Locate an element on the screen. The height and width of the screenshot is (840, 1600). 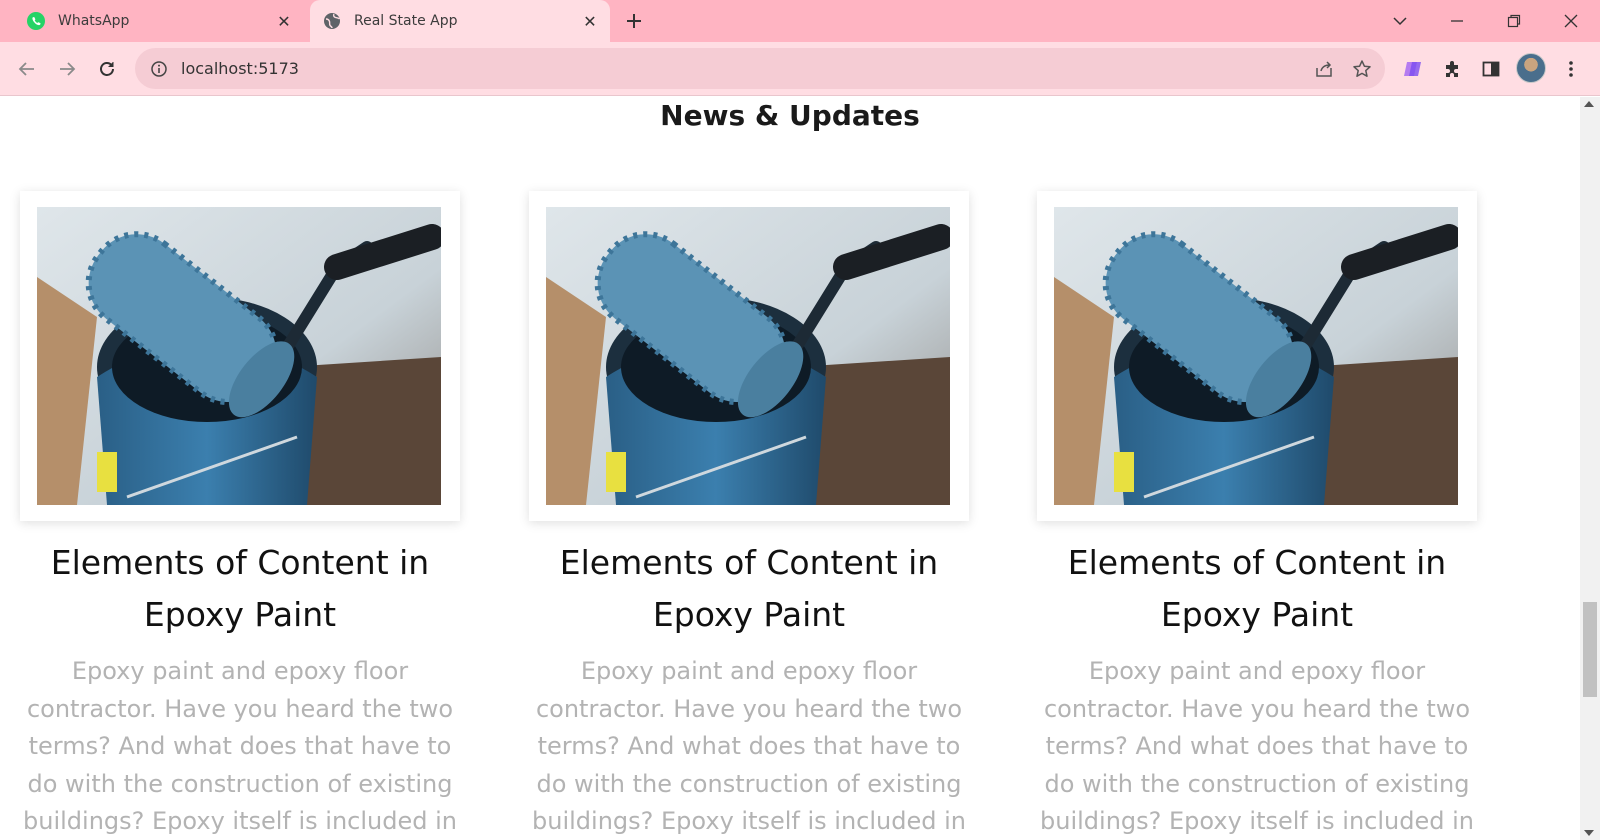
share-icon is located at coordinates (1324, 69).